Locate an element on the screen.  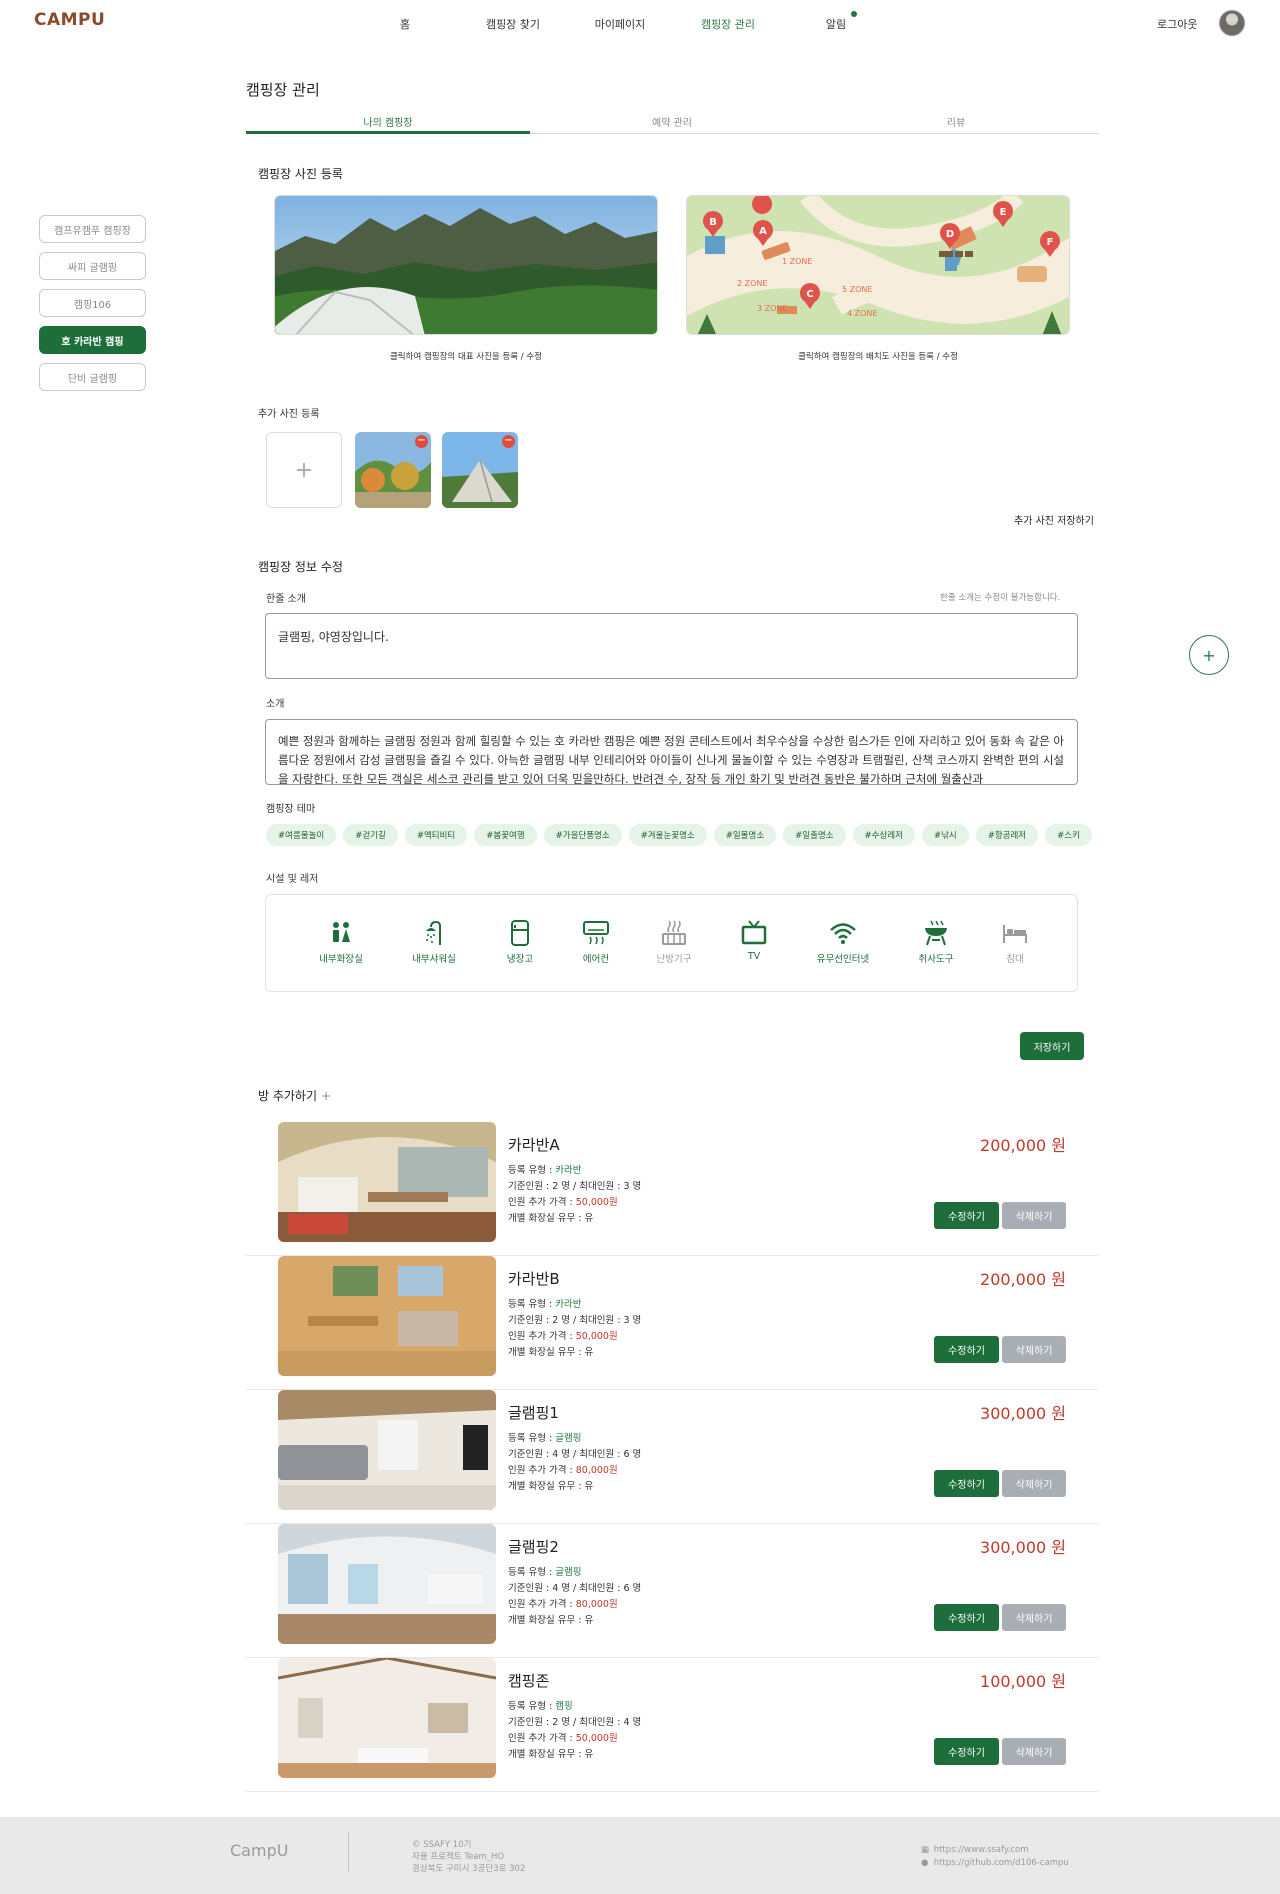
facility-aircon: 에어컨 is located at coordinates (596, 942).